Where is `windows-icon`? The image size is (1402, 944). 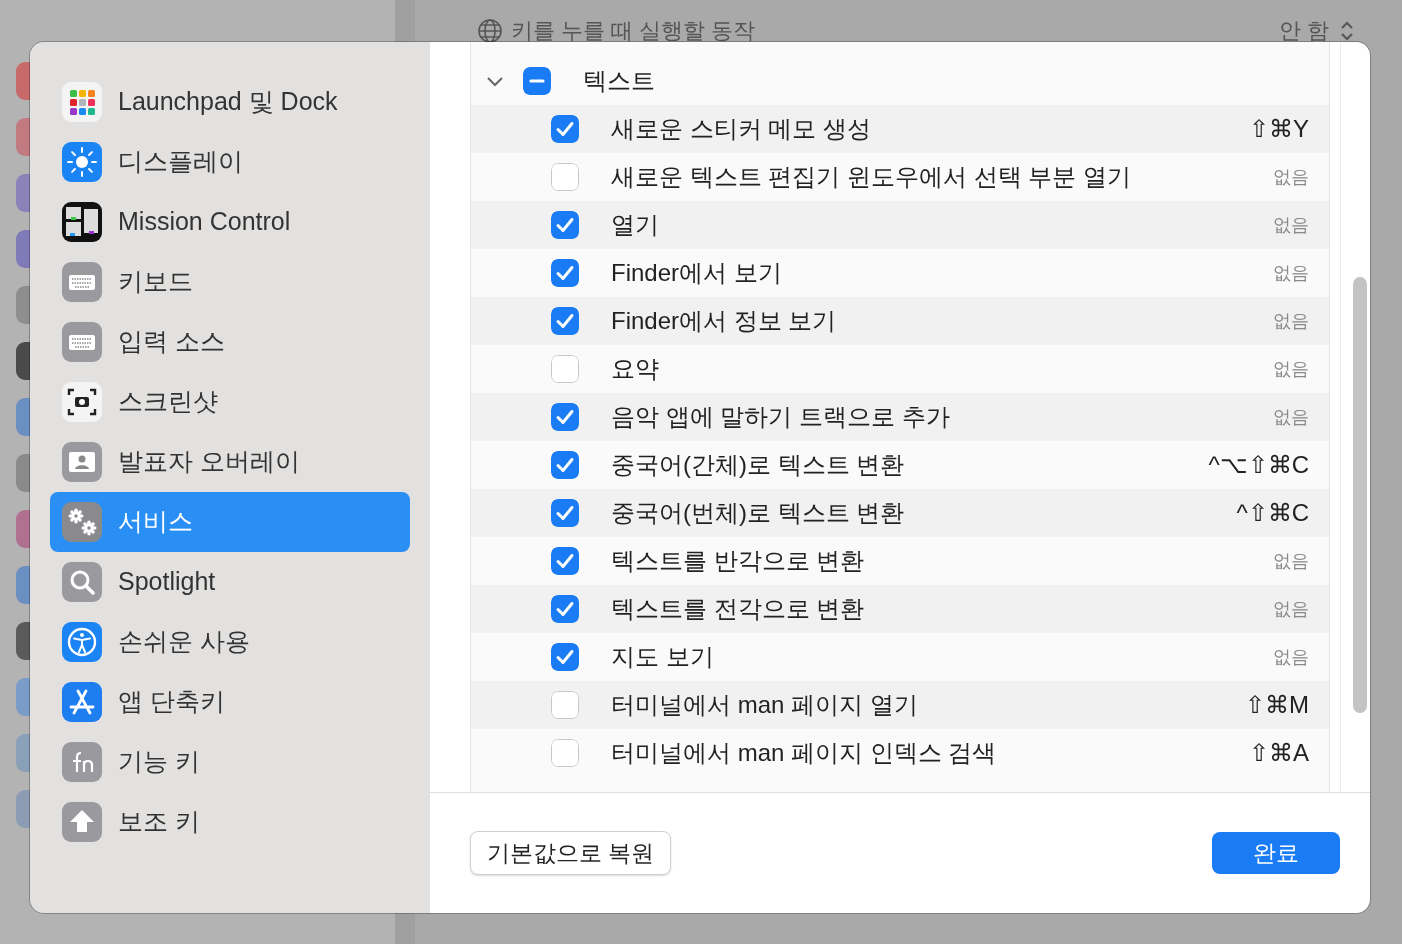 windows-icon is located at coordinates (82, 222).